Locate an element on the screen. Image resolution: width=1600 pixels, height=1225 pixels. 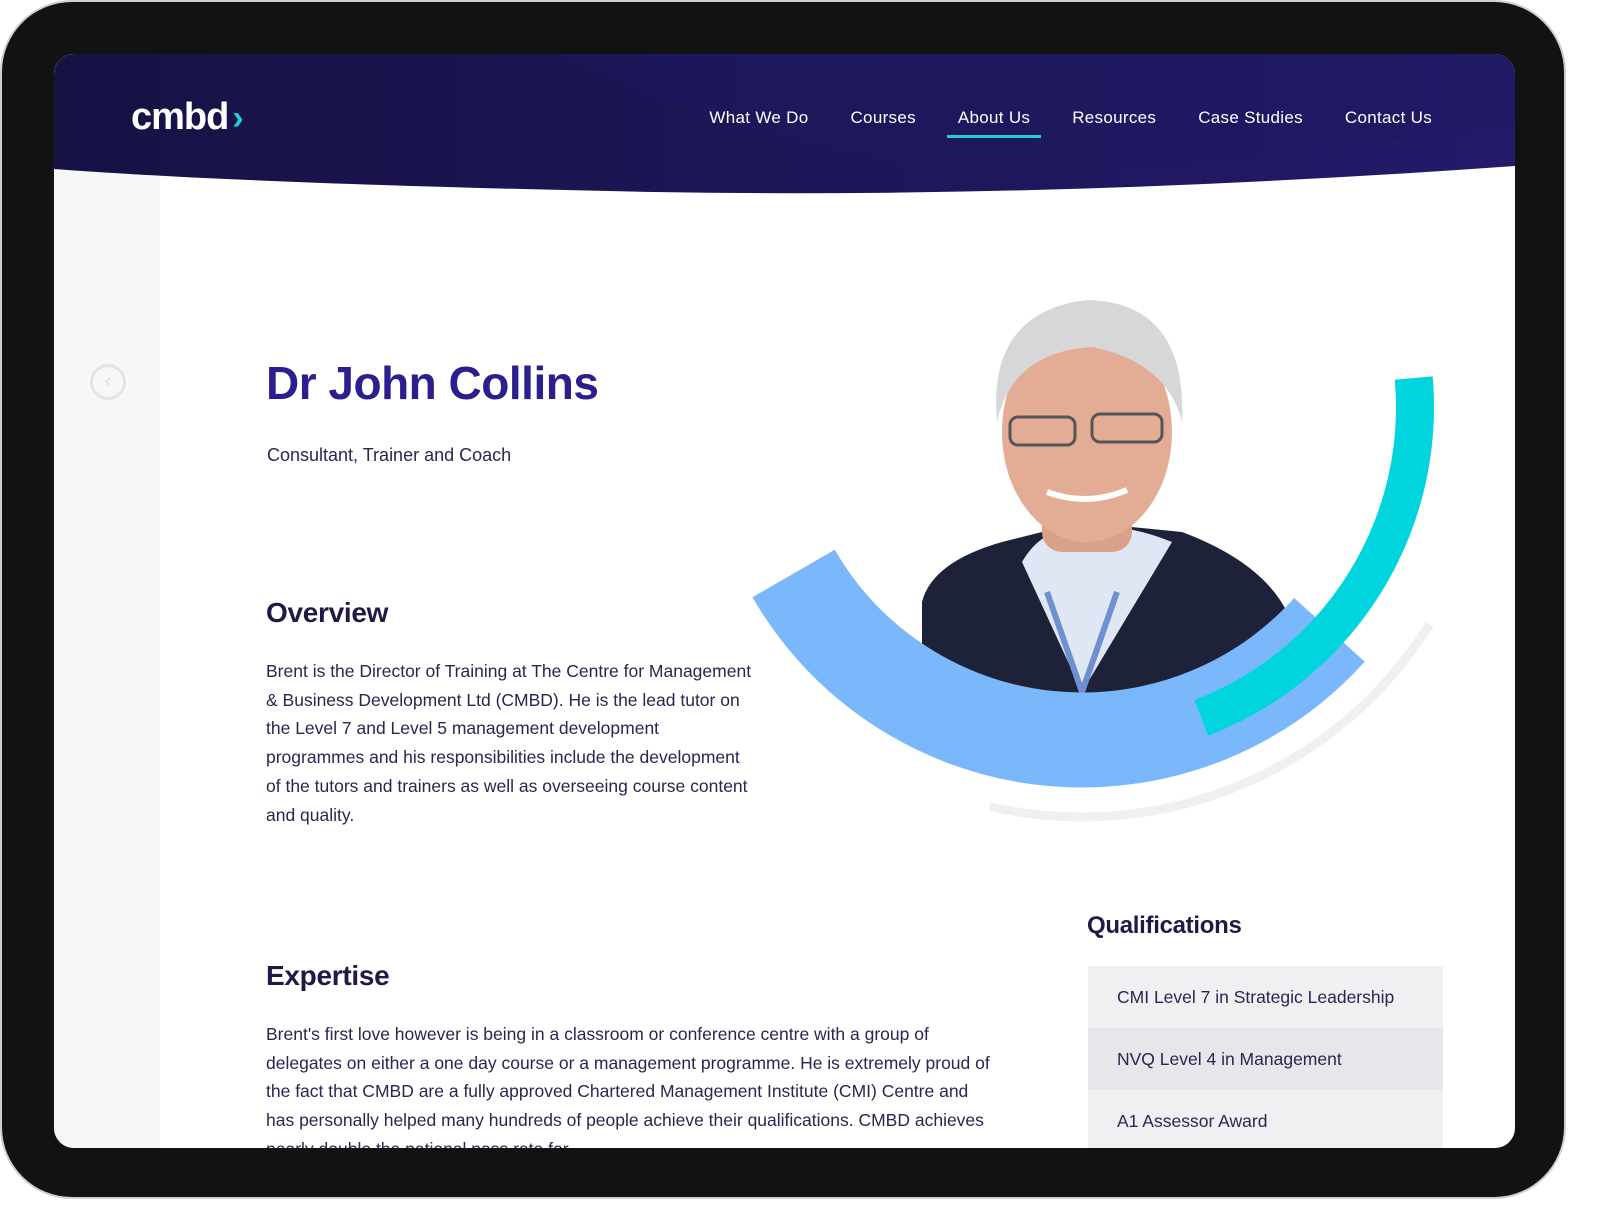
list-item: CMI Level 7 in Strategic Leadership is located at coordinates (1265, 997).